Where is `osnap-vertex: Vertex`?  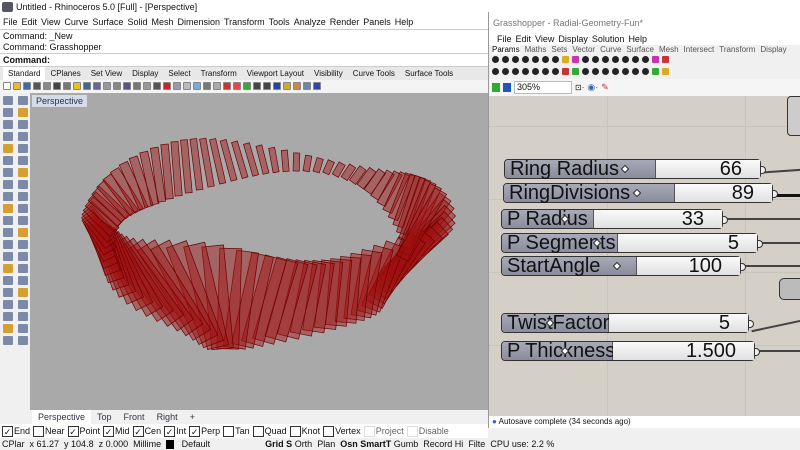
osnap-vertex: Vertex is located at coordinates (342, 431).